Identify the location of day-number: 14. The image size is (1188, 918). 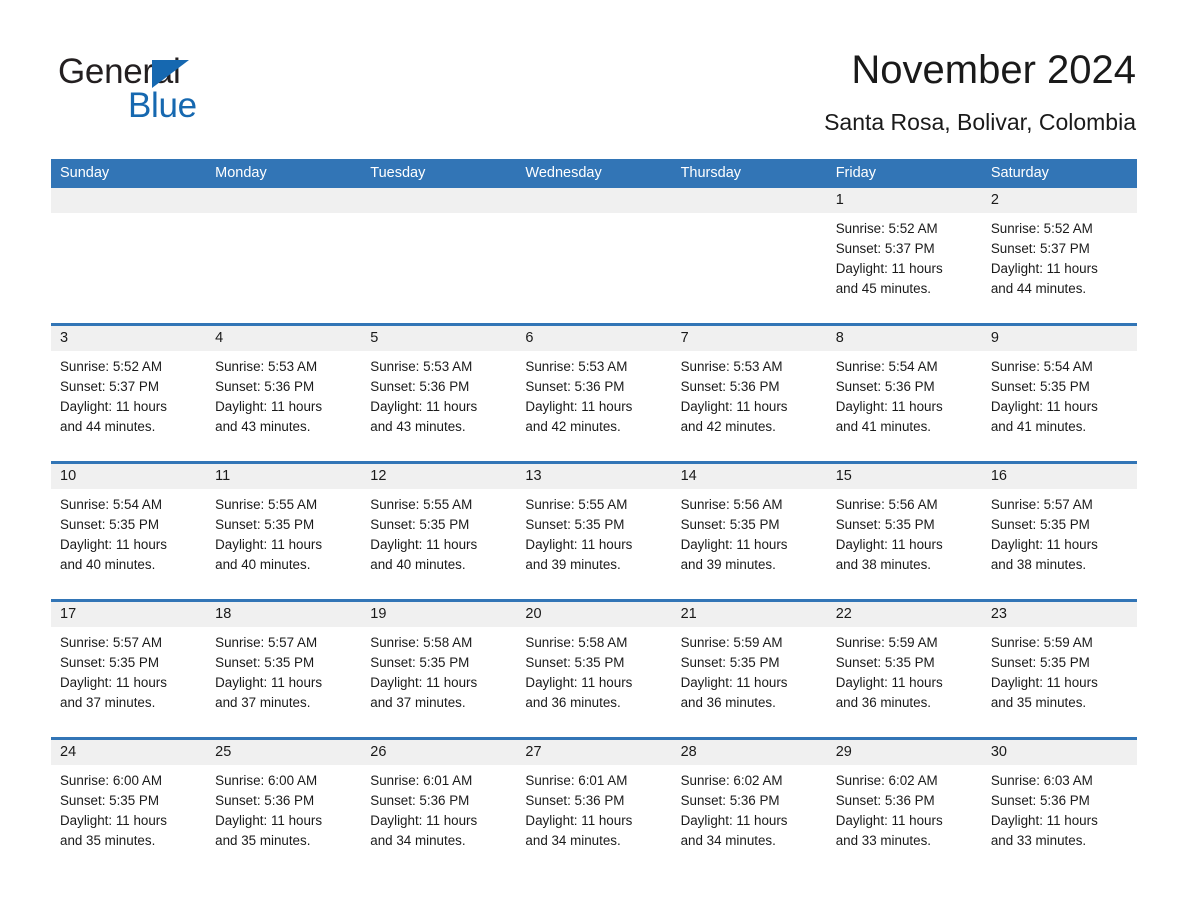
(749, 476).